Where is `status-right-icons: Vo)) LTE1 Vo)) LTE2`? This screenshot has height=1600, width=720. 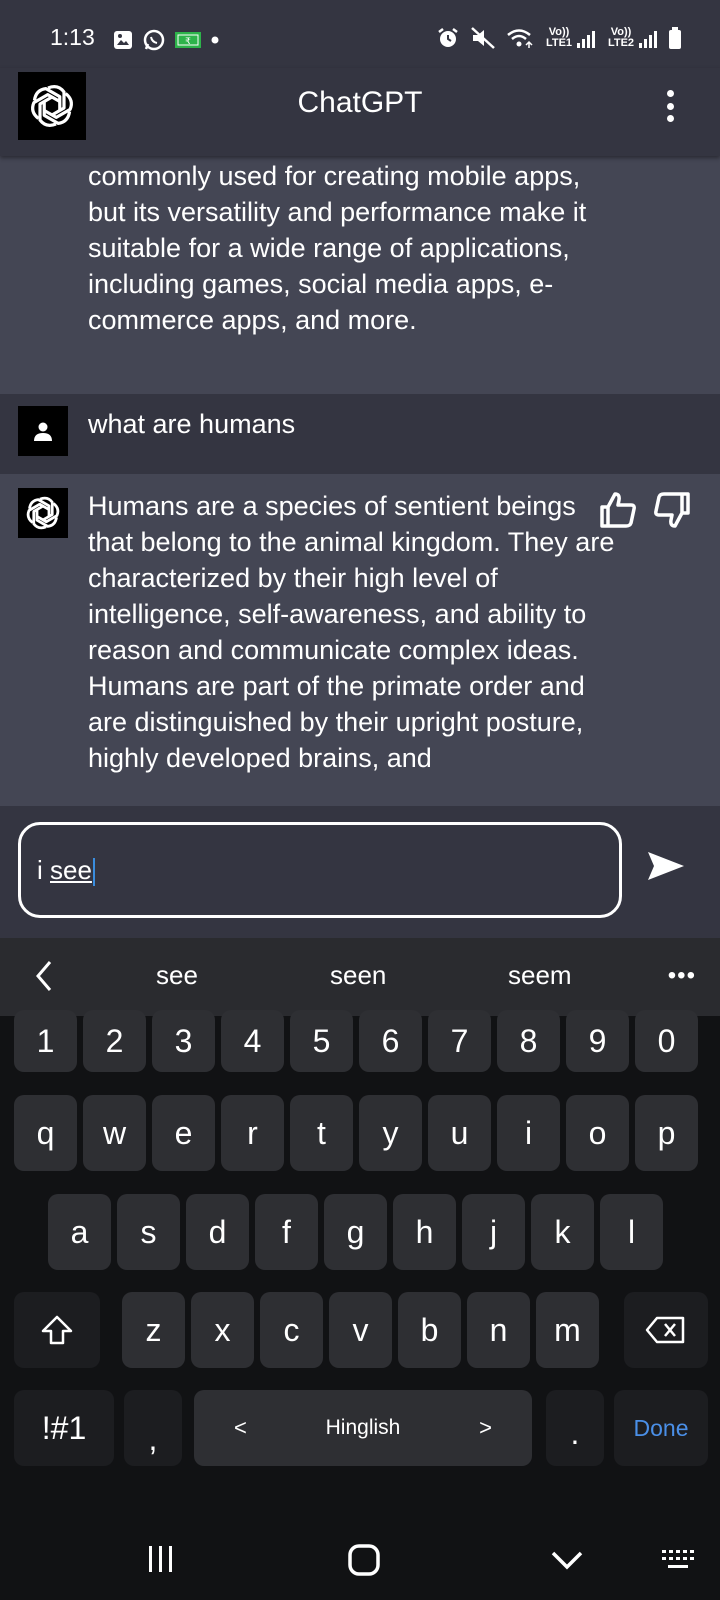 status-right-icons: Vo)) LTE1 Vo)) LTE2 is located at coordinates (559, 38).